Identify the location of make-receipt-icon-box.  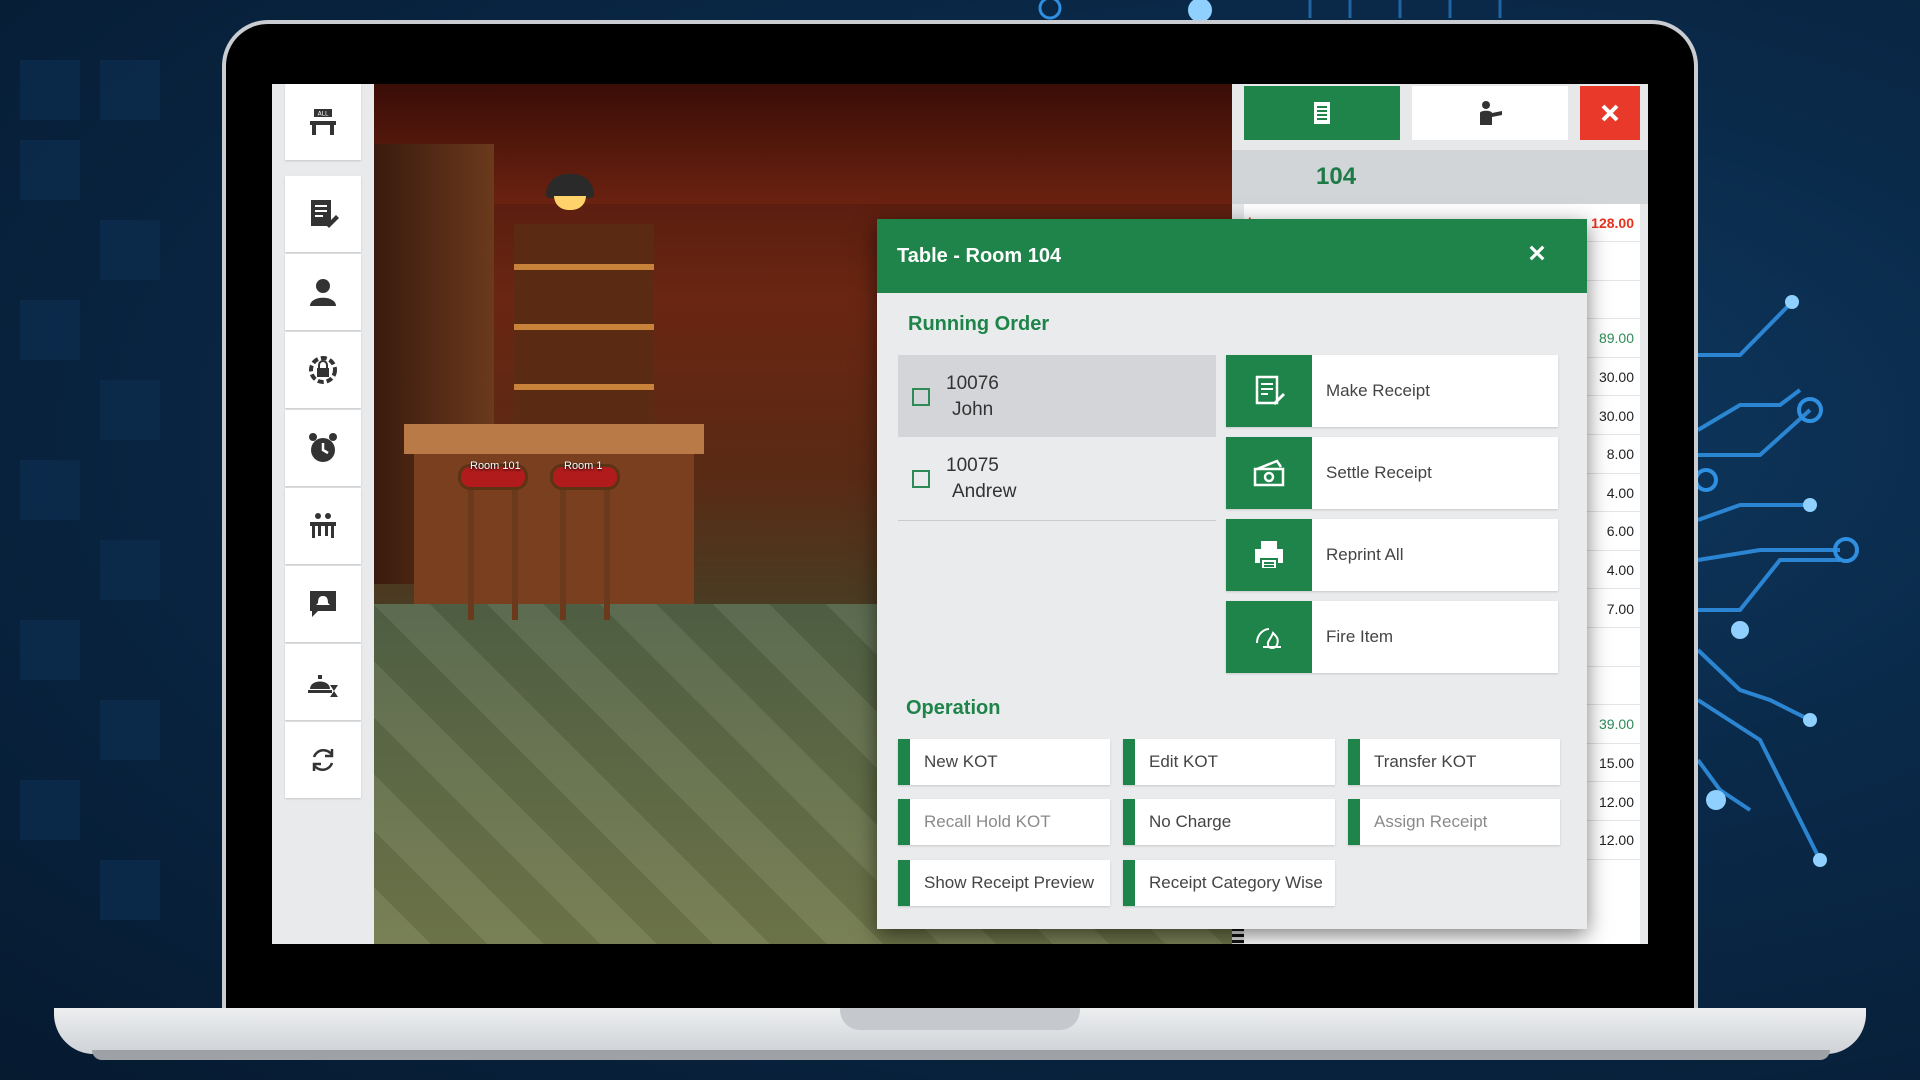
(1269, 391).